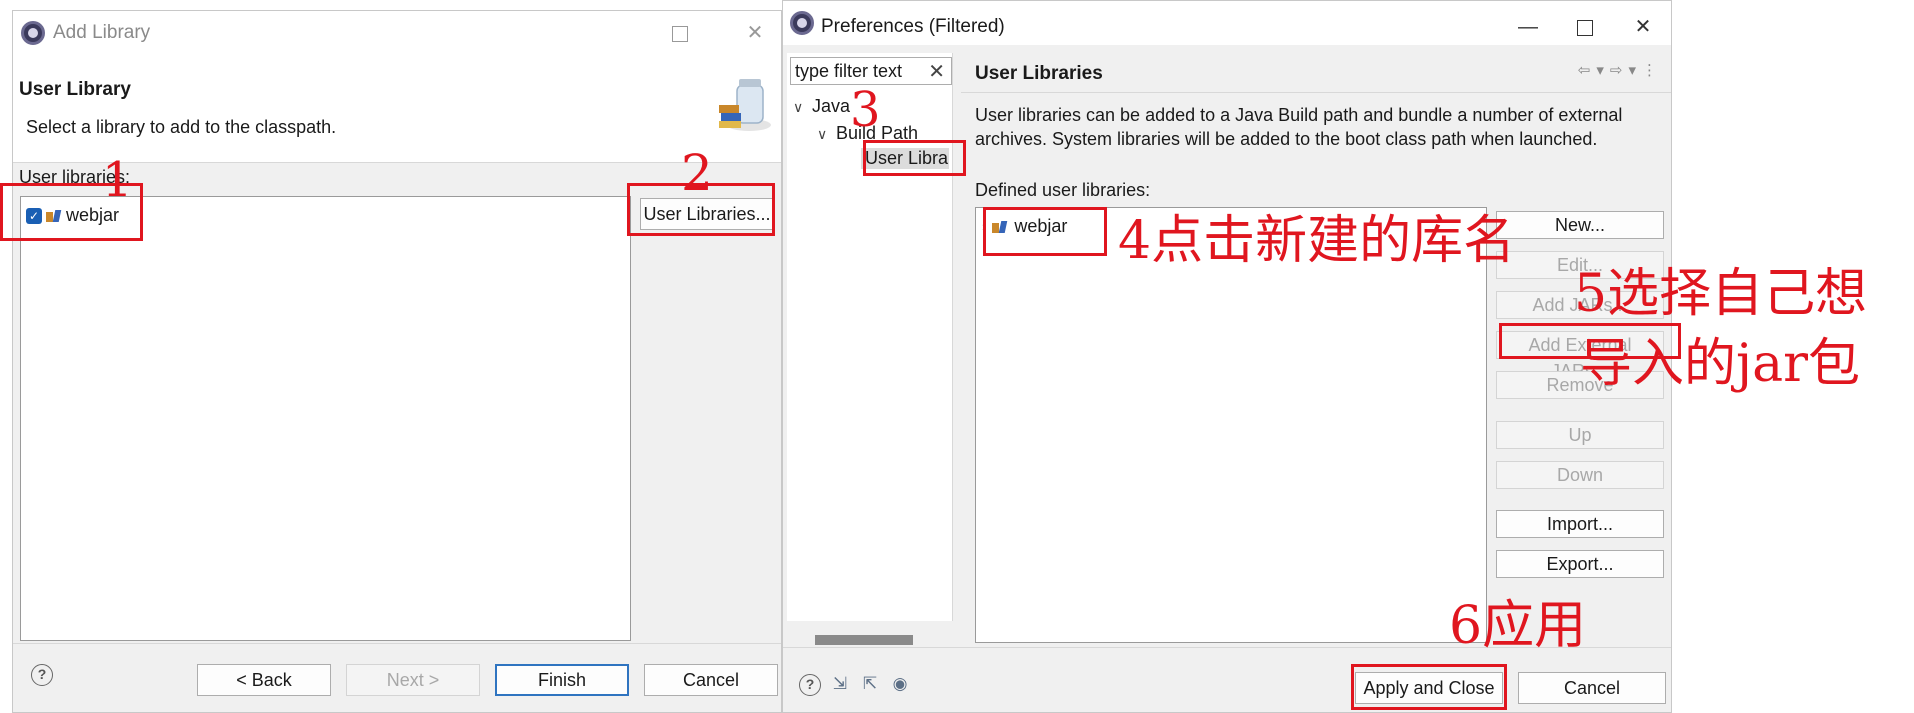 Image resolution: width=1914 pixels, height=713 pixels. I want to click on header-title: User Library, so click(75, 89).